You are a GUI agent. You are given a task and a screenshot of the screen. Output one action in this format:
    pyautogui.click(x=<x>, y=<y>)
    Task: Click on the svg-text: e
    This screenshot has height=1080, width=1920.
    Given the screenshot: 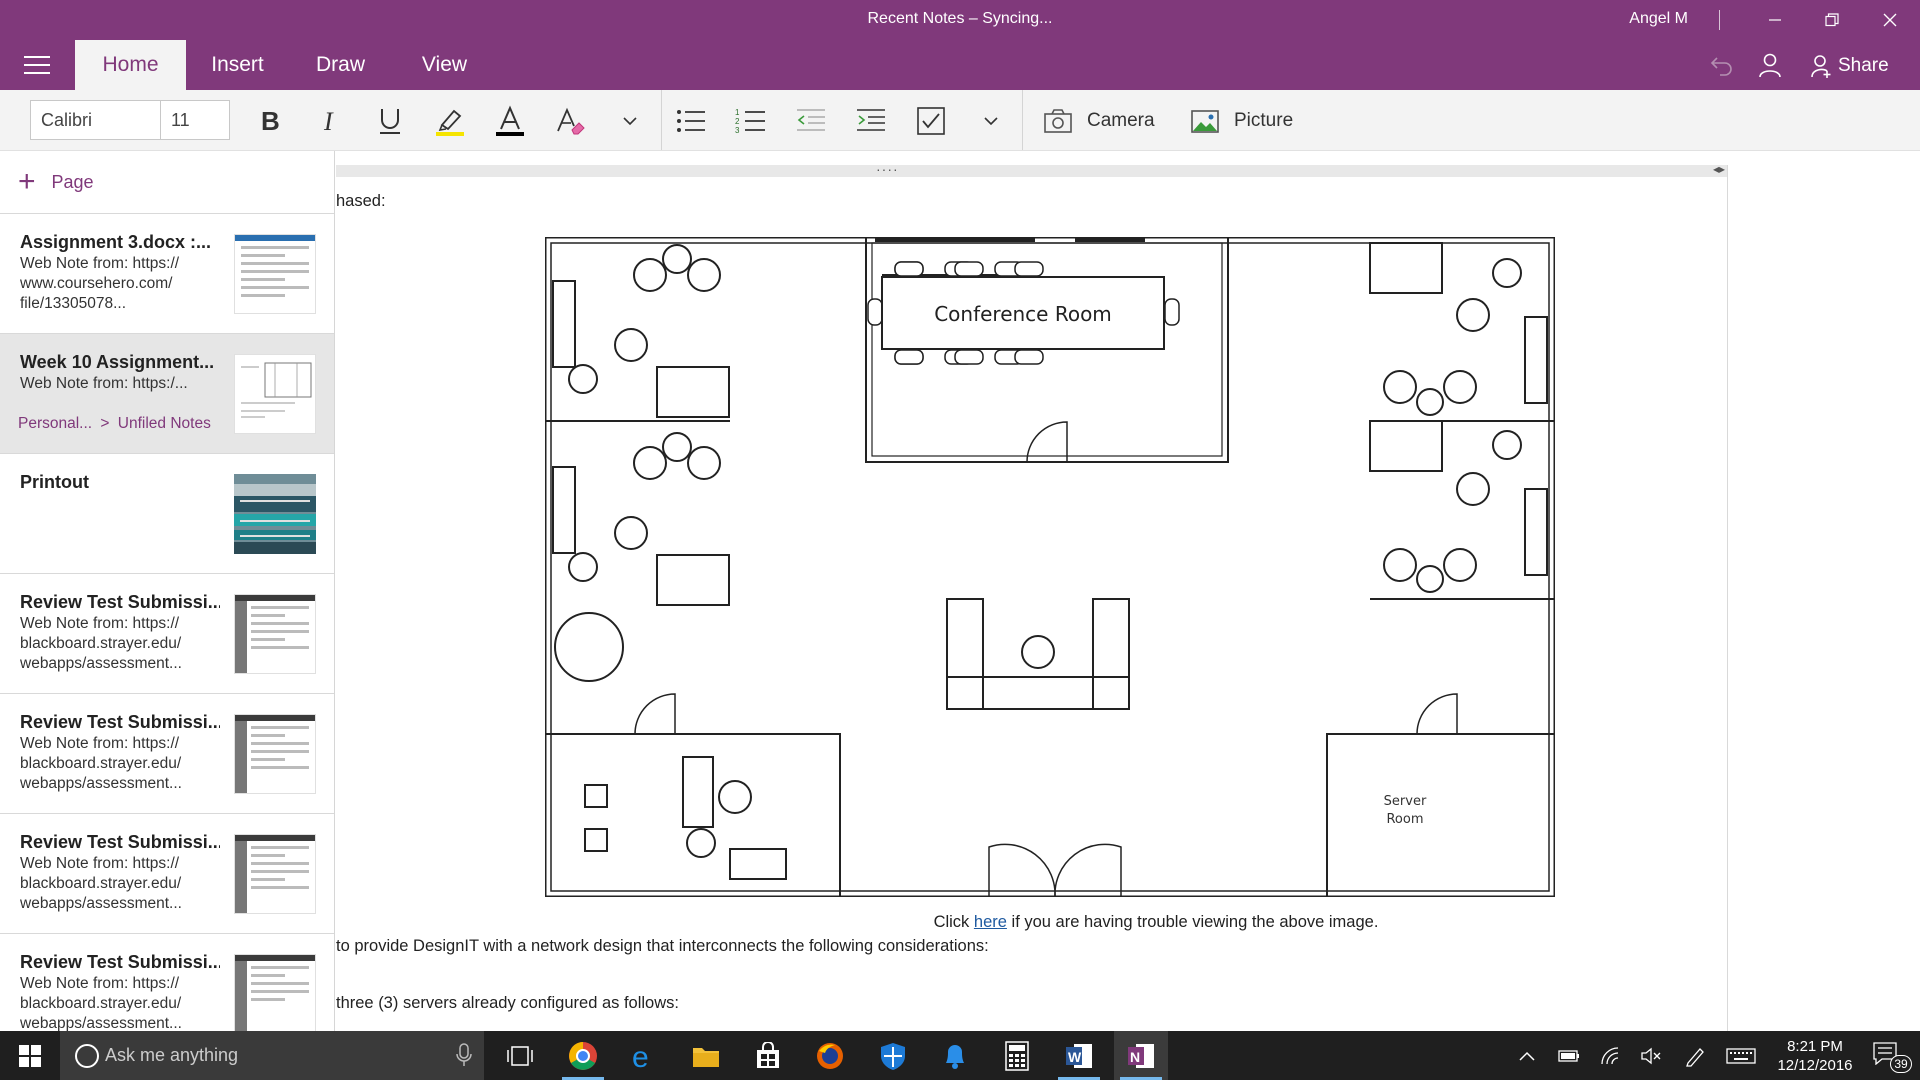 What is the action you would take?
    pyautogui.click(x=640, y=1056)
    